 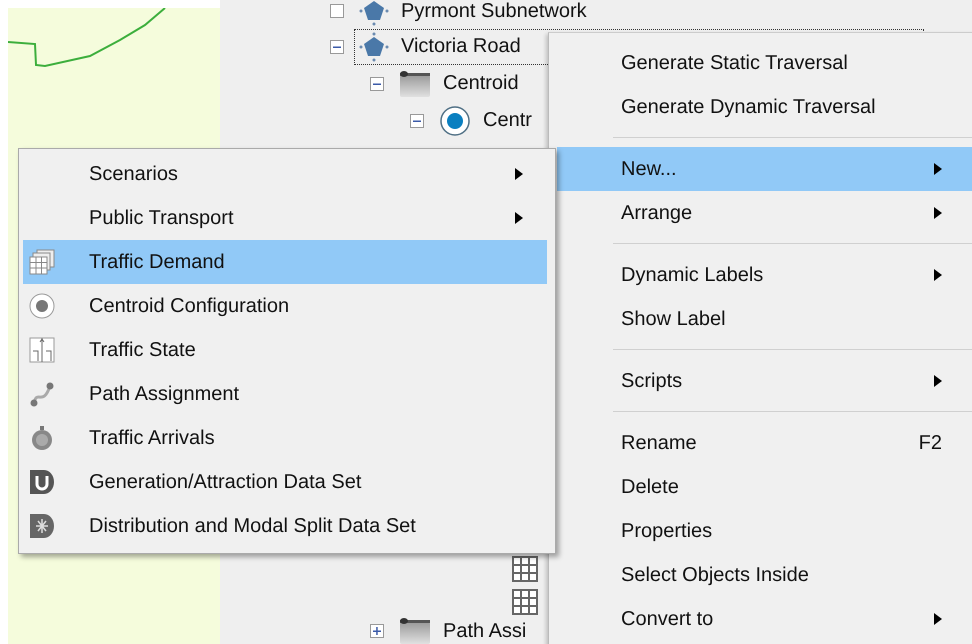 What do you see at coordinates (764, 487) in the screenshot?
I see `menu-item: Delete` at bounding box center [764, 487].